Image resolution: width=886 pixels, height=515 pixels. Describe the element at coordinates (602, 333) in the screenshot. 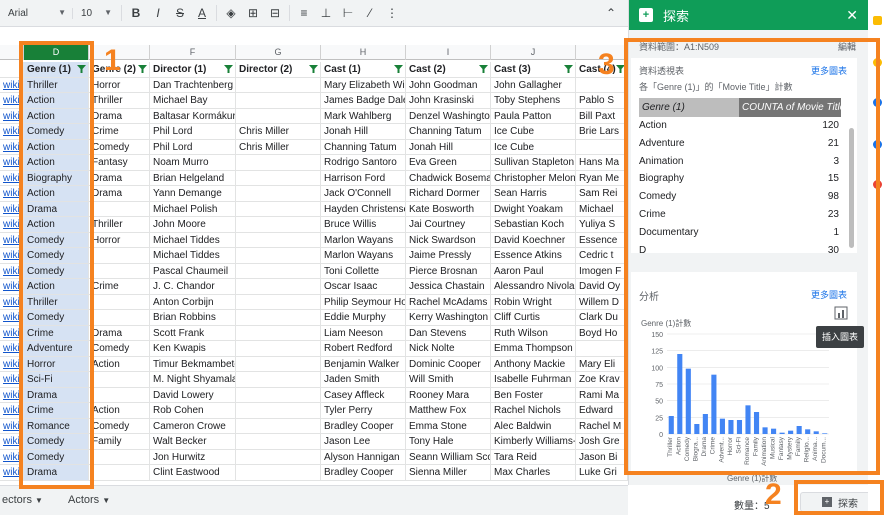

I see `table-cell: Boyd Ho` at that location.